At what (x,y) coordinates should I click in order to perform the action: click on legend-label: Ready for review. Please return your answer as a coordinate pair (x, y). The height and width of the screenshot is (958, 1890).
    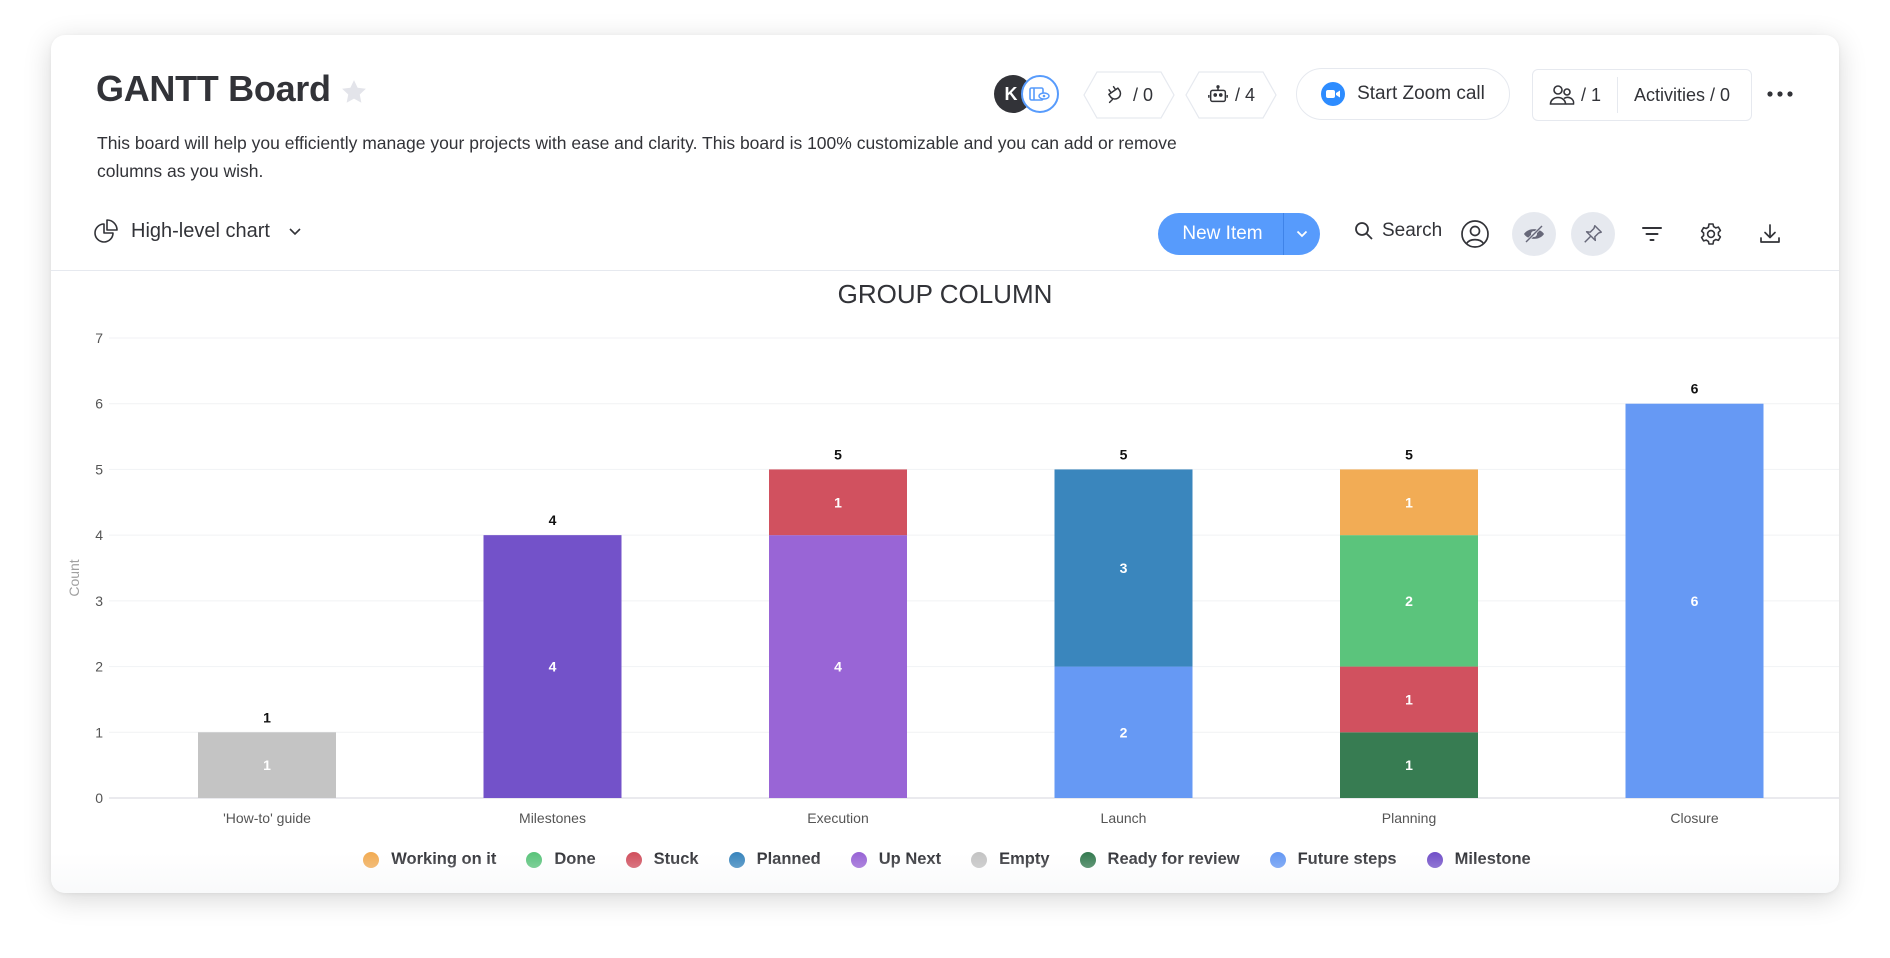
    Looking at the image, I should click on (1173, 859).